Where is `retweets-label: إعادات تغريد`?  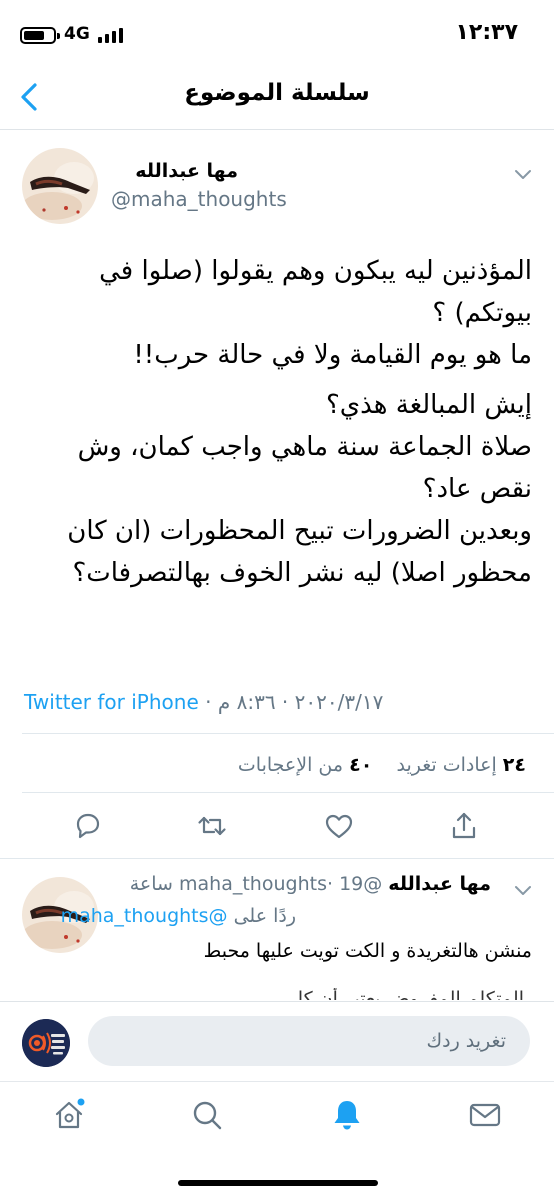 retweets-label: إعادات تغريد is located at coordinates (446, 765).